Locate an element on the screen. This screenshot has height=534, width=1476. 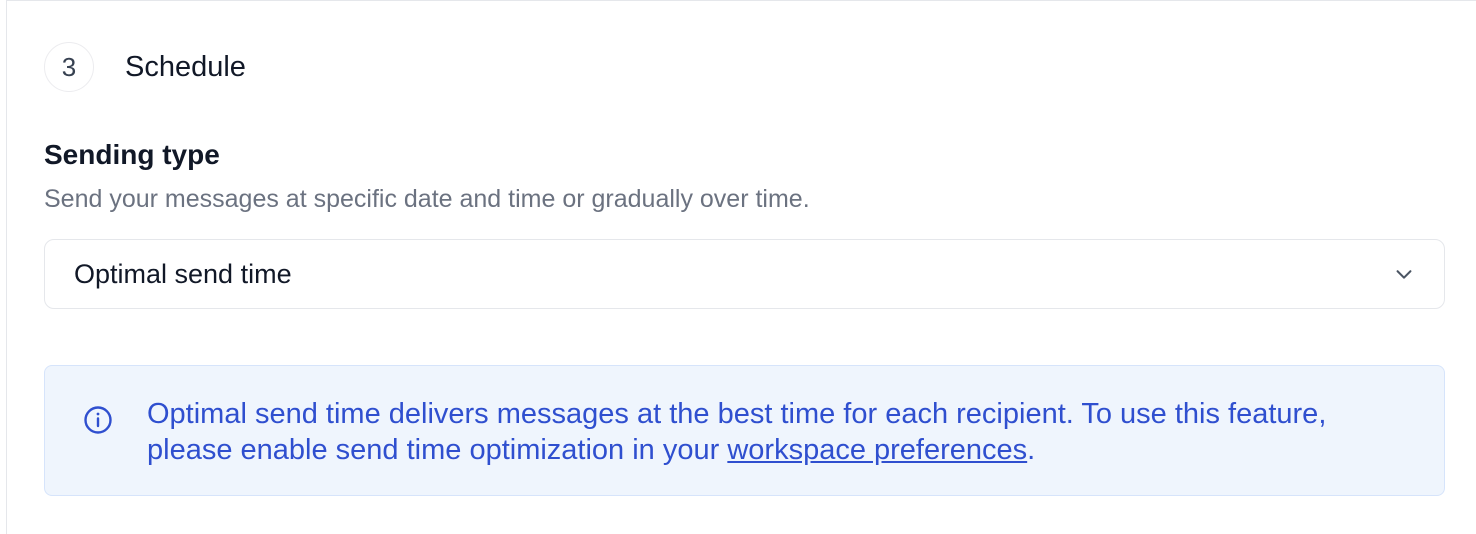
step-number-badge: 3 is located at coordinates (69, 67).